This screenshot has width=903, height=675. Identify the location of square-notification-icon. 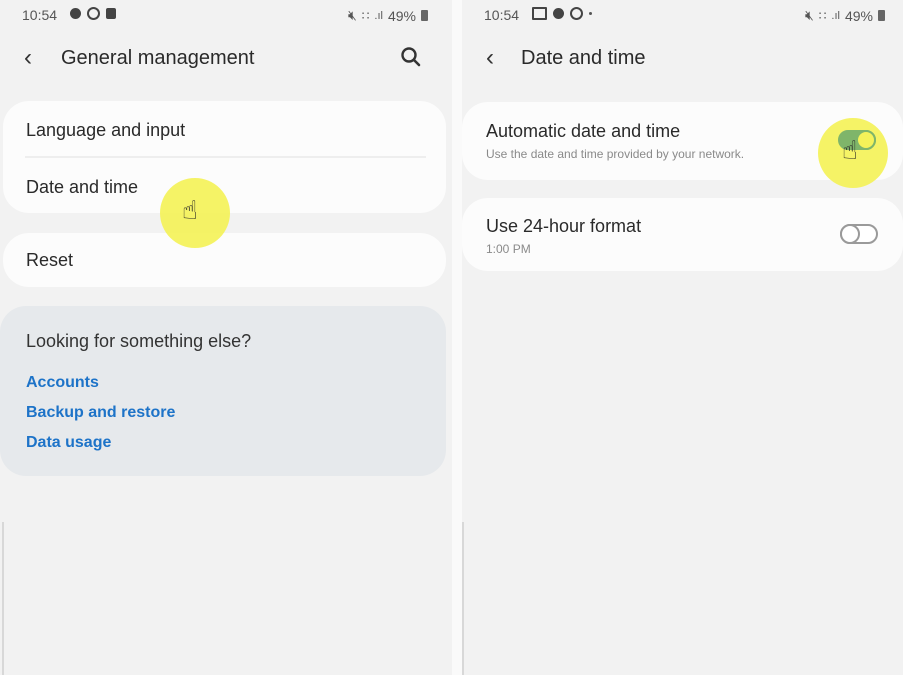
(111, 13).